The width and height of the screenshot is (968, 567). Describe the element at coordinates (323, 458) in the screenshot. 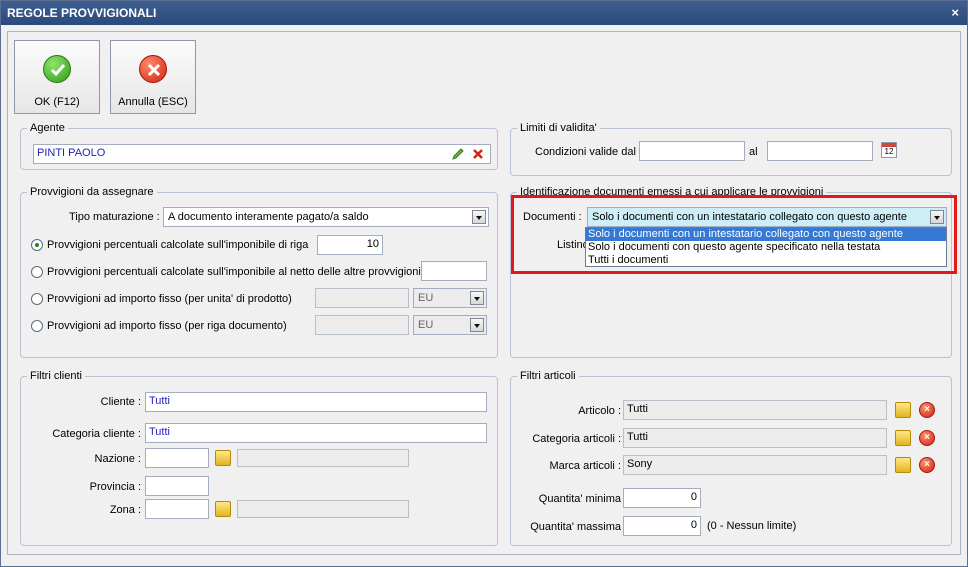

I see `nazione-description-field` at that location.